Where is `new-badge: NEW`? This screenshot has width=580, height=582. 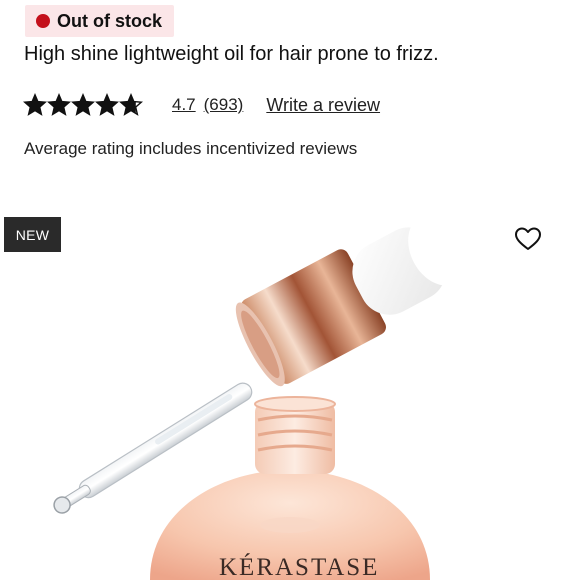 new-badge: NEW is located at coordinates (32, 234).